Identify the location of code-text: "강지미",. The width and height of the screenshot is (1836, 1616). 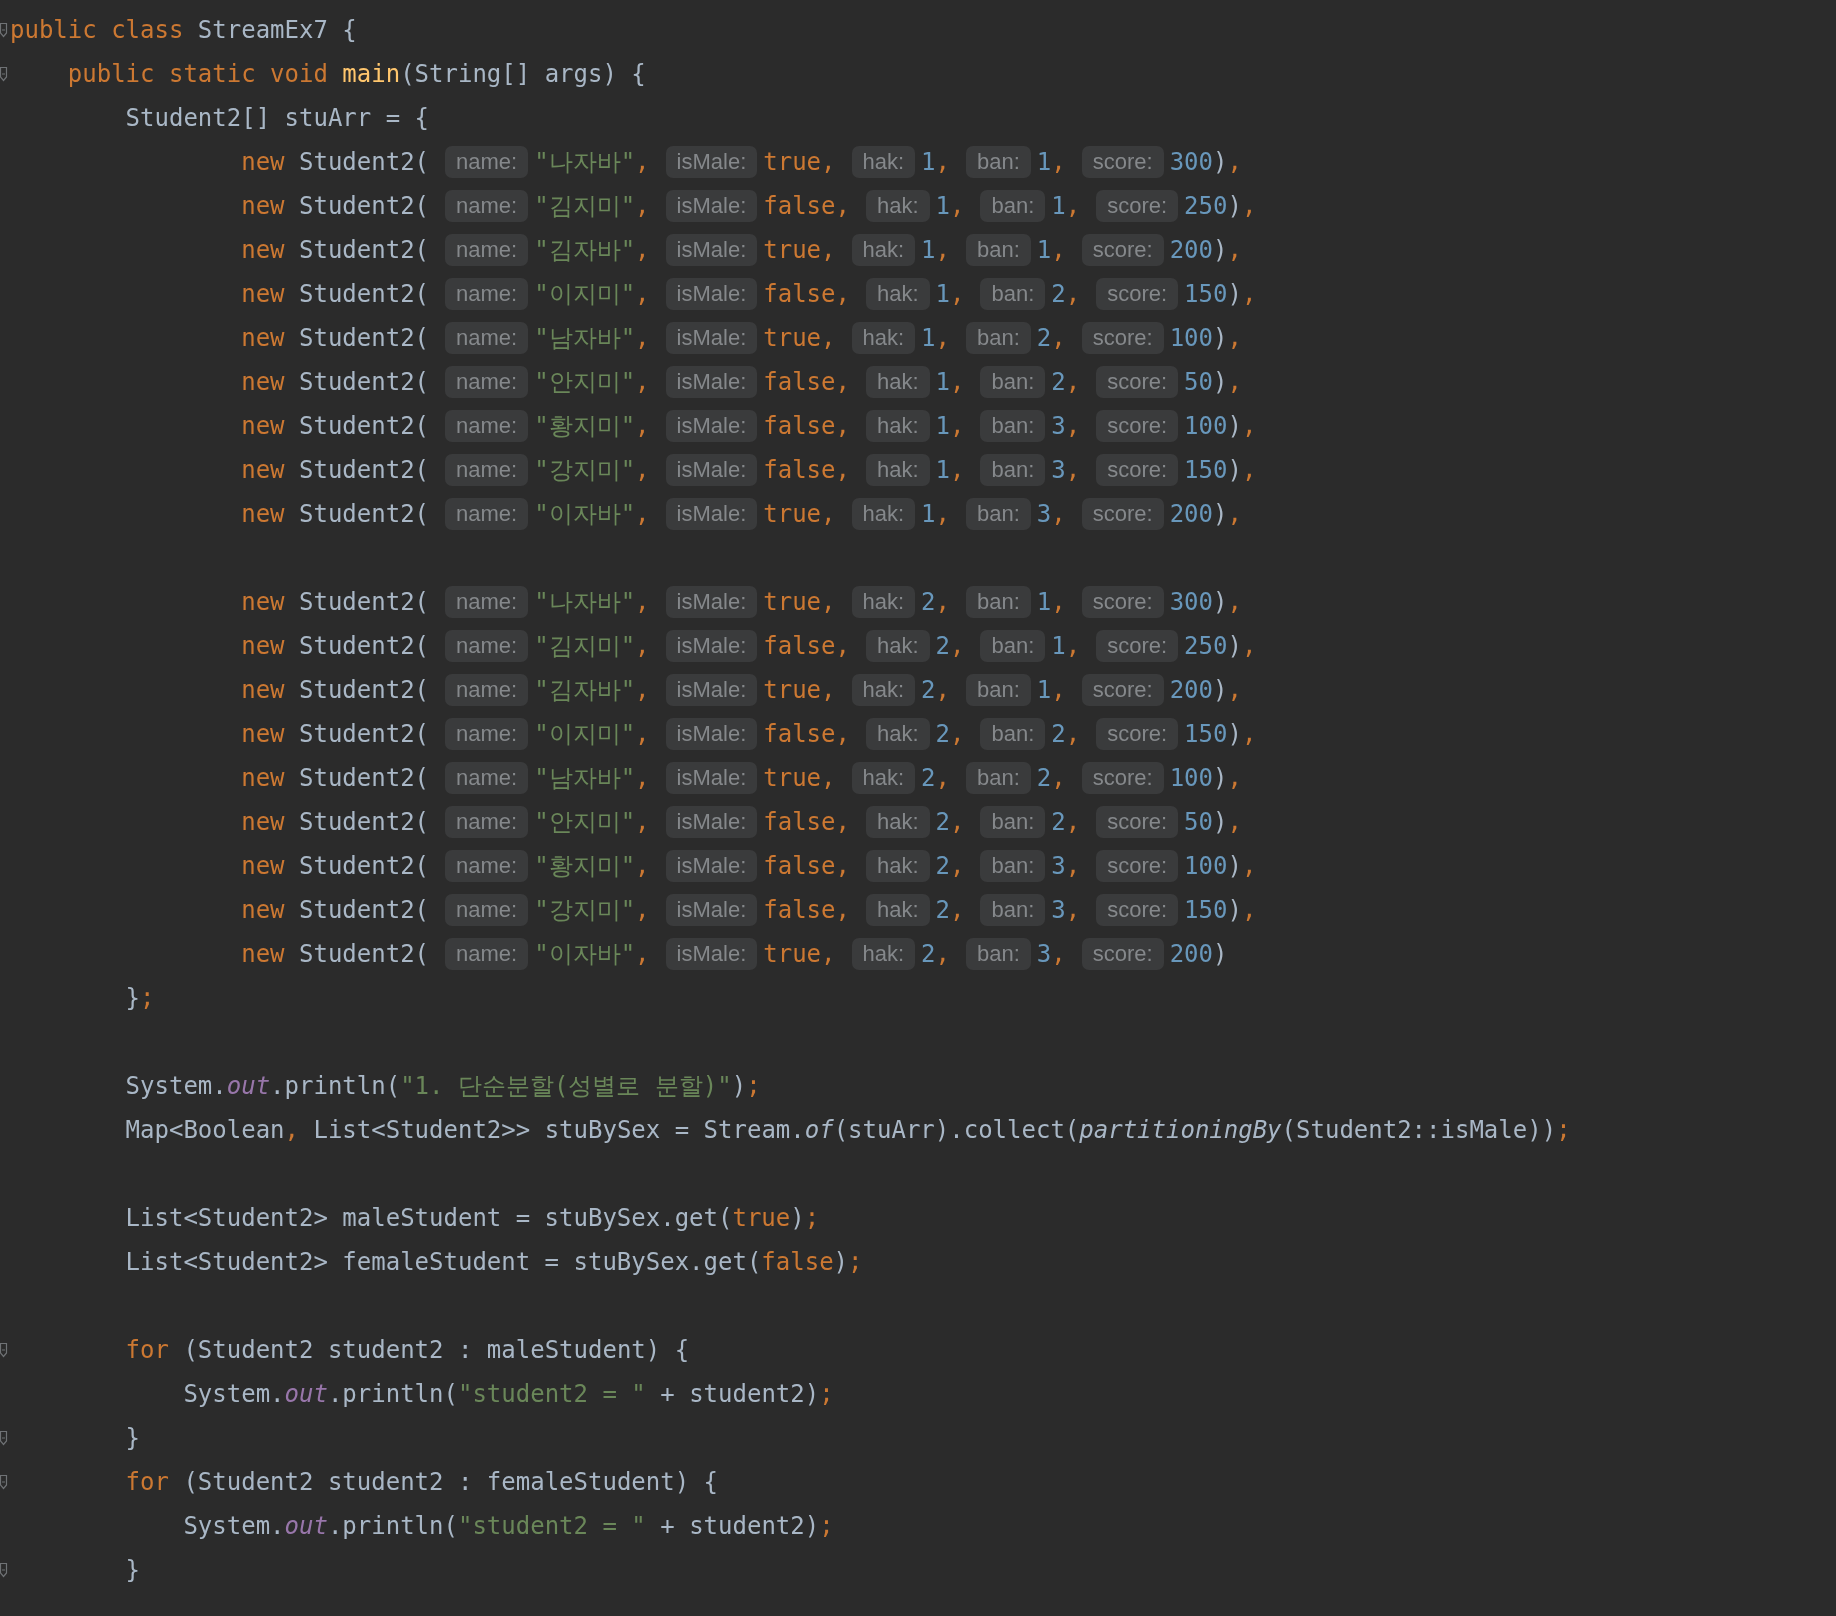
(592, 470).